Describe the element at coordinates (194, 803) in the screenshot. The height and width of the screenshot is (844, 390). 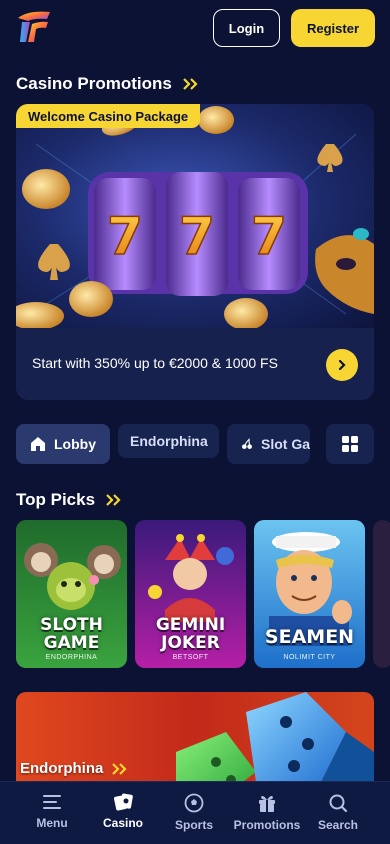
I see `soccer-ball-icon` at that location.